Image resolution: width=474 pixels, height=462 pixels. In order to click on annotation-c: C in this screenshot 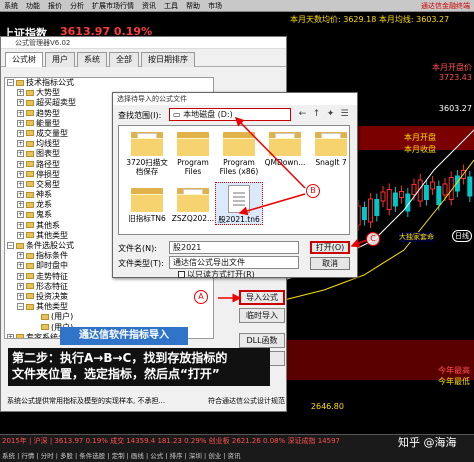, I will do `click(373, 239)`.